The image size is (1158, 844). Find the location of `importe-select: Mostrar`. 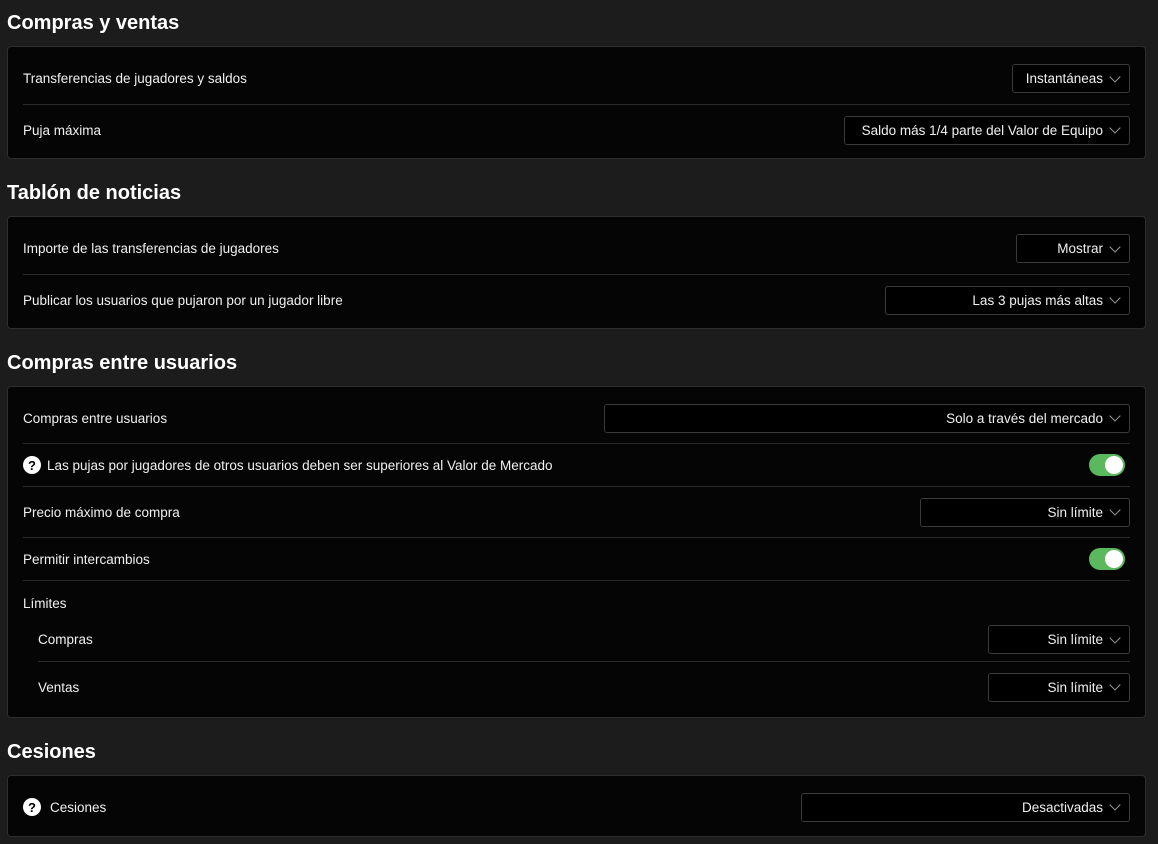

importe-select: Mostrar is located at coordinates (1073, 248).